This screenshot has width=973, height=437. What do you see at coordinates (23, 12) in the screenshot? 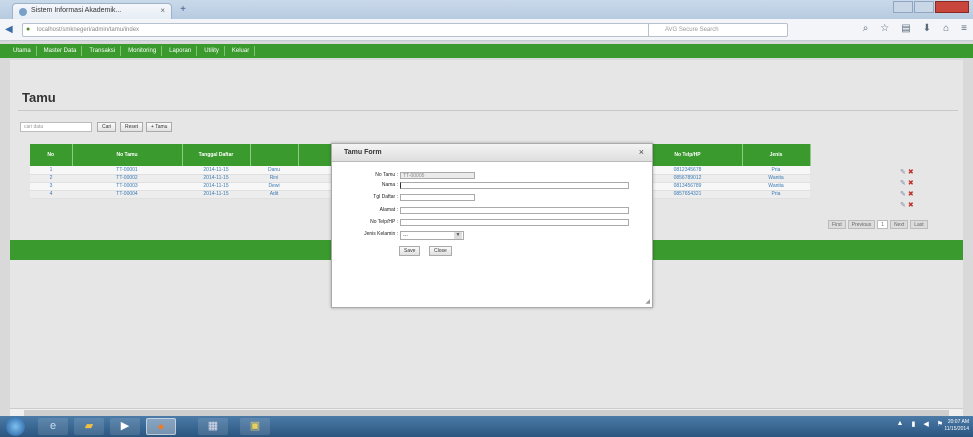
I see `favicon-icon` at bounding box center [23, 12].